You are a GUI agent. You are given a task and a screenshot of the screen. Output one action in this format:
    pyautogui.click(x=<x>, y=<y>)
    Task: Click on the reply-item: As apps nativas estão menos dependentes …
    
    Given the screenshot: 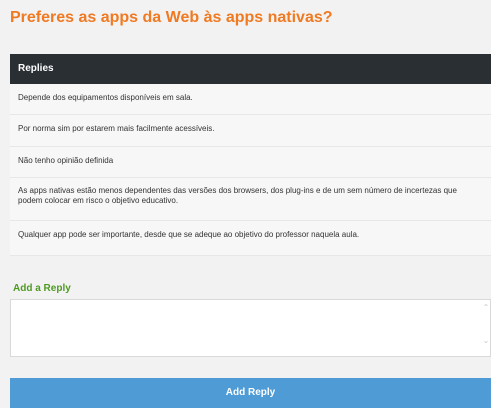 What is the action you would take?
    pyautogui.click(x=250, y=199)
    